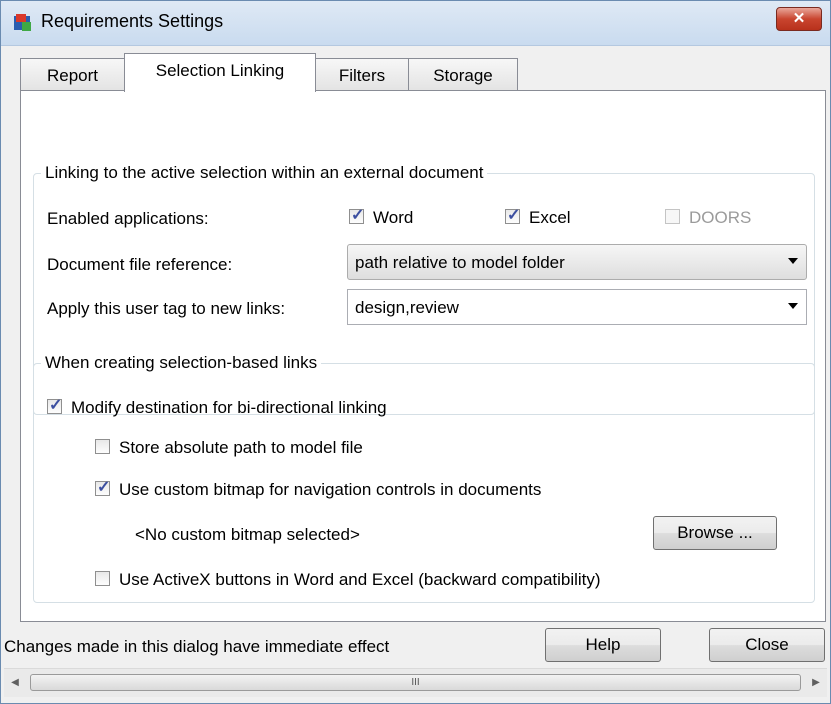 The width and height of the screenshot is (831, 704). What do you see at coordinates (362, 74) in the screenshot?
I see `tab-filters: Filters` at bounding box center [362, 74].